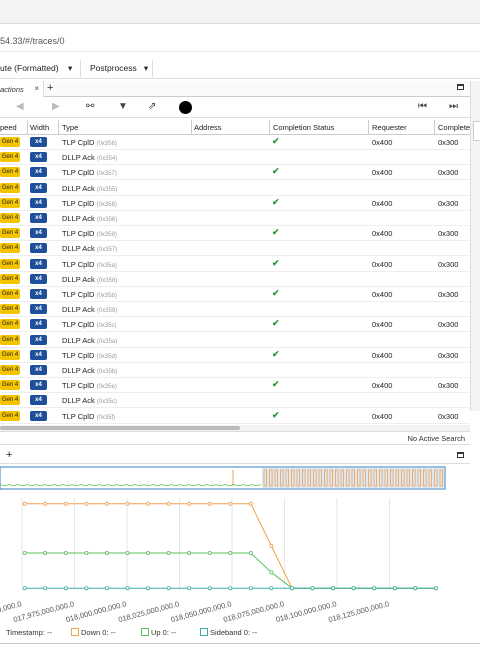  Describe the element at coordinates (235, 142) in the screenshot. I see `table-row: Gen 4 x4 TLP CplD (0x356) ✔ 0x400 0x300` at that location.